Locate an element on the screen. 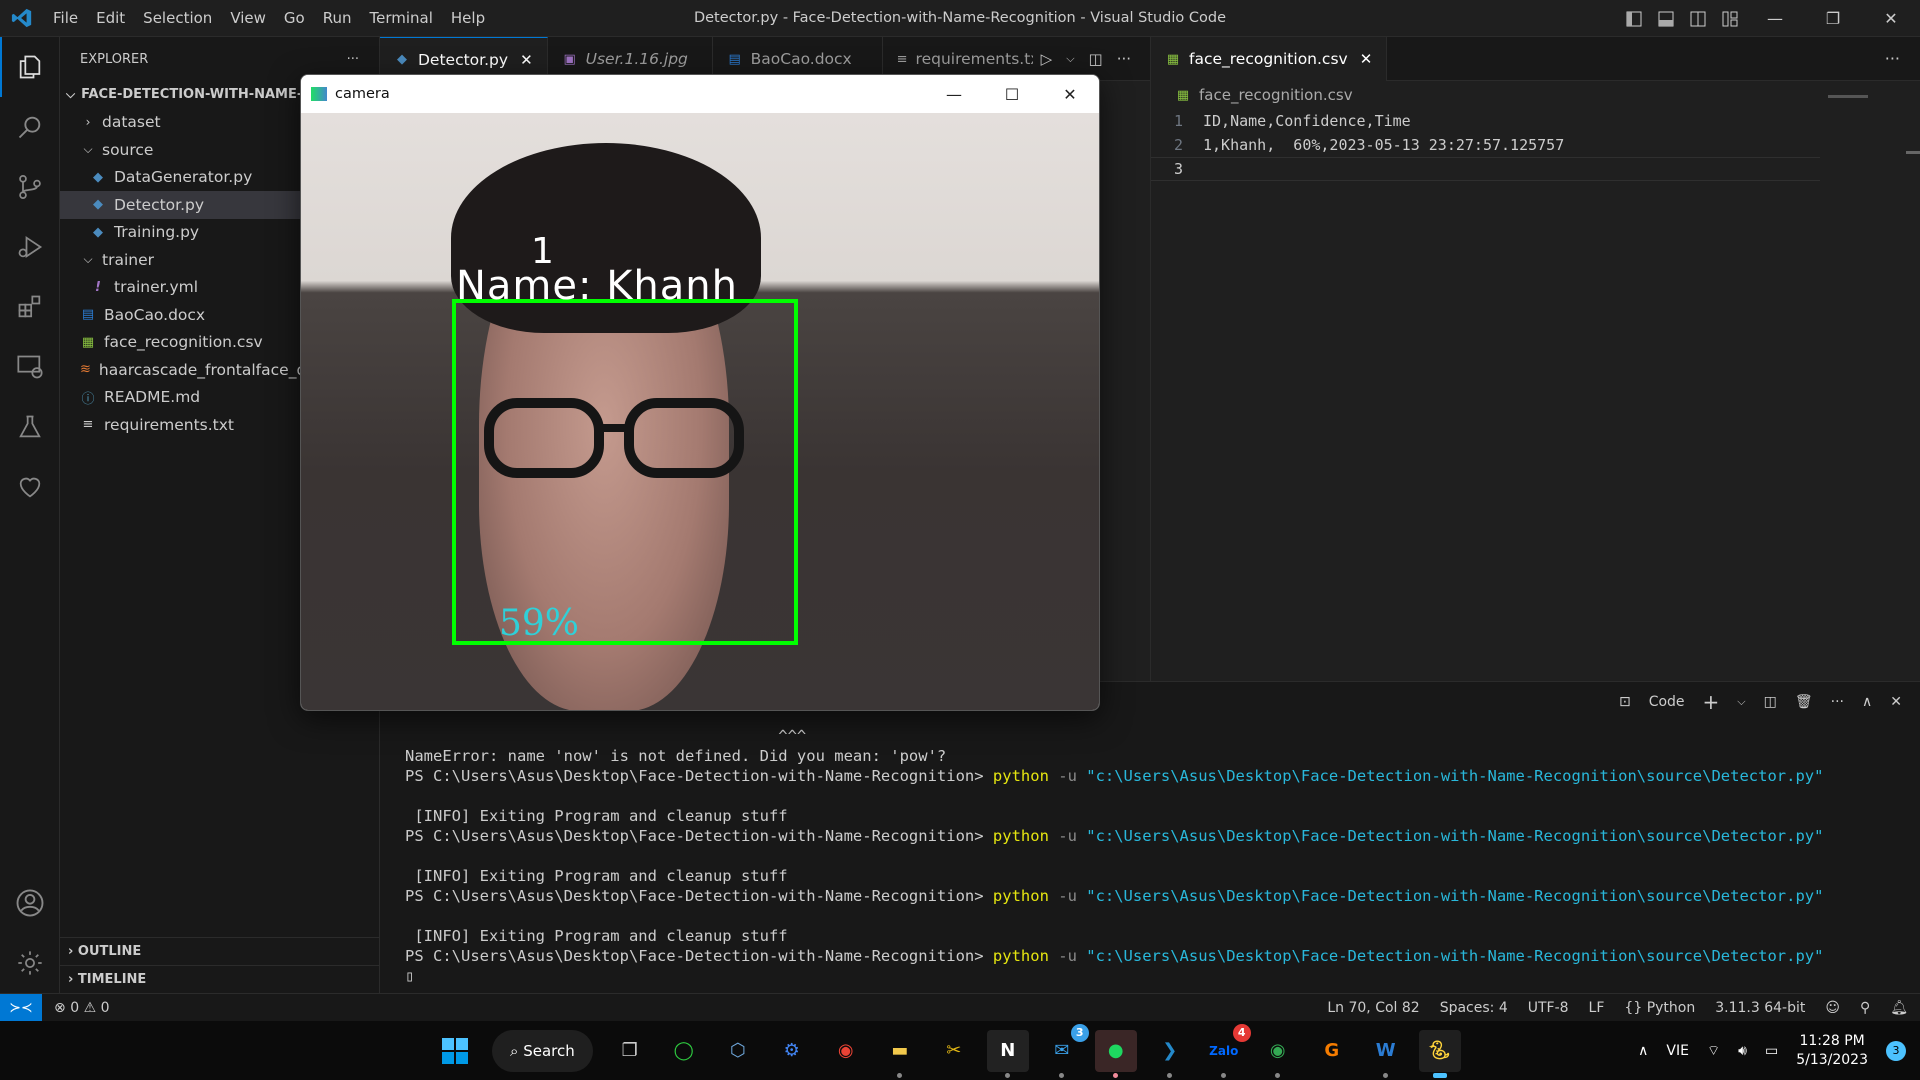 The width and height of the screenshot is (1920, 1080). chrome-profile-icon: ◉ is located at coordinates (1278, 1054).